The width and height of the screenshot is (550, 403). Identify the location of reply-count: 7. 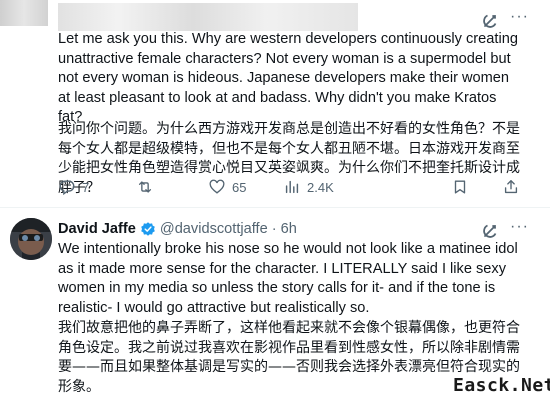
(86, 187).